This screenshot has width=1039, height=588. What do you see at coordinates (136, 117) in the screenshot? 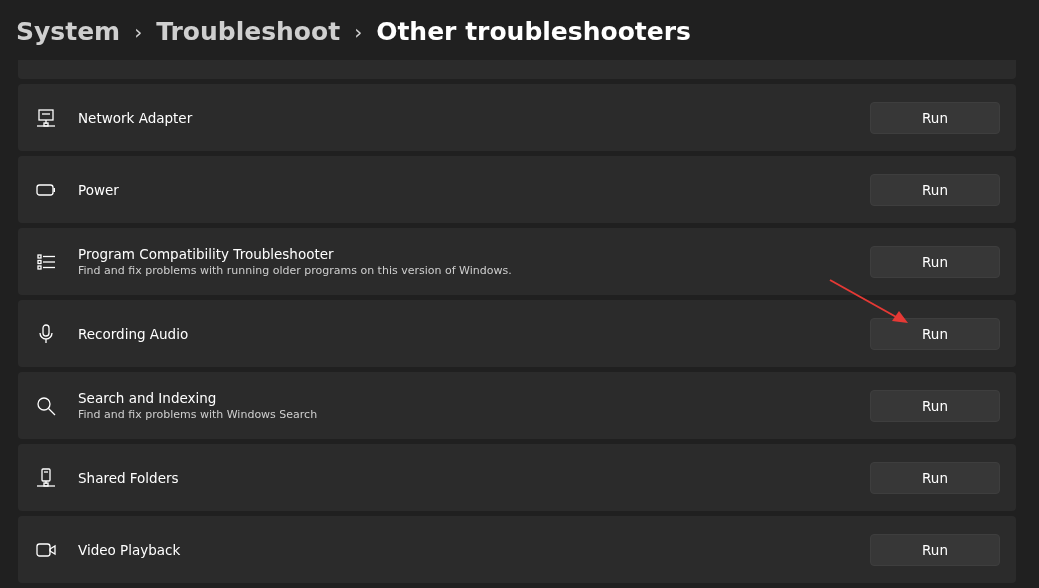
I see `troubleshooter-title: Network Adapter` at bounding box center [136, 117].